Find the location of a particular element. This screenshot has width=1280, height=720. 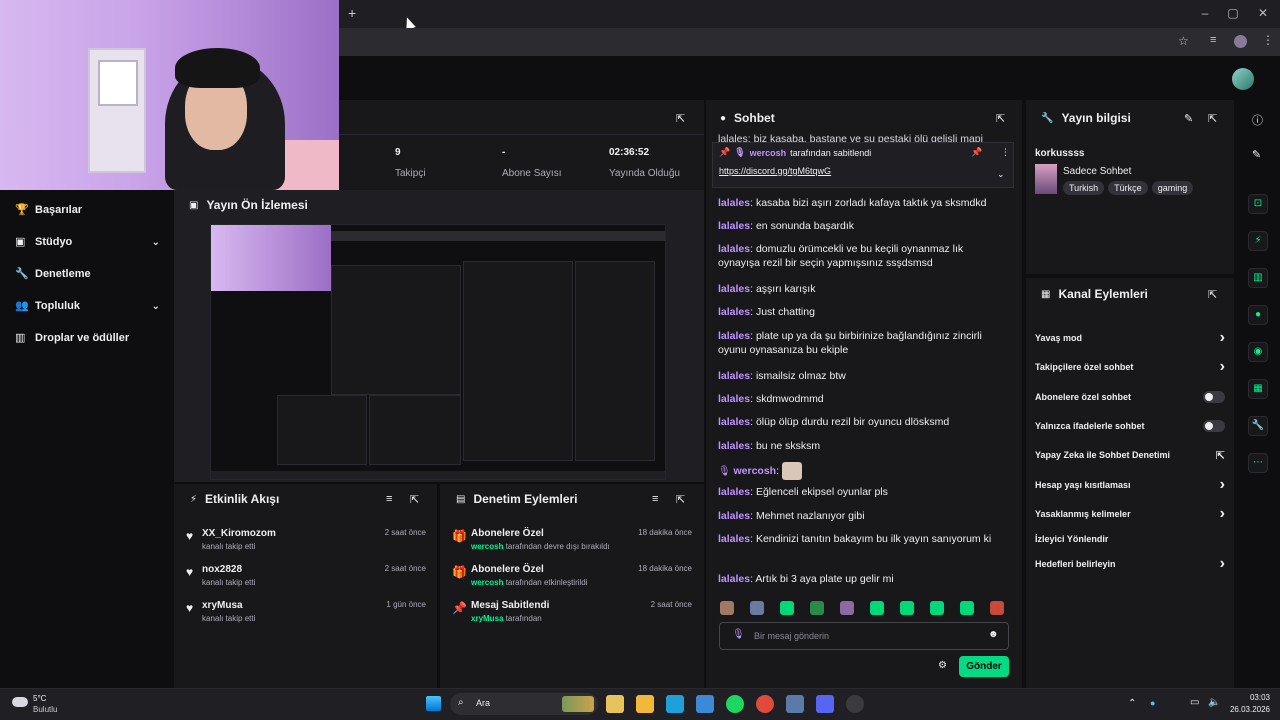

clock-date: 26.03.2026 is located at coordinates (1245, 709).